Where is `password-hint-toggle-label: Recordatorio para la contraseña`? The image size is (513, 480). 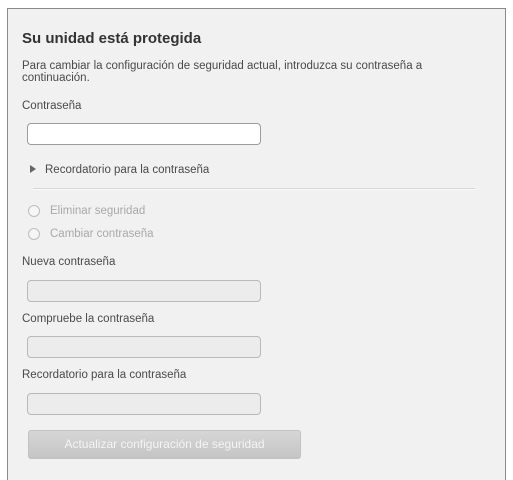 password-hint-toggle-label: Recordatorio para la contraseña is located at coordinates (127, 170).